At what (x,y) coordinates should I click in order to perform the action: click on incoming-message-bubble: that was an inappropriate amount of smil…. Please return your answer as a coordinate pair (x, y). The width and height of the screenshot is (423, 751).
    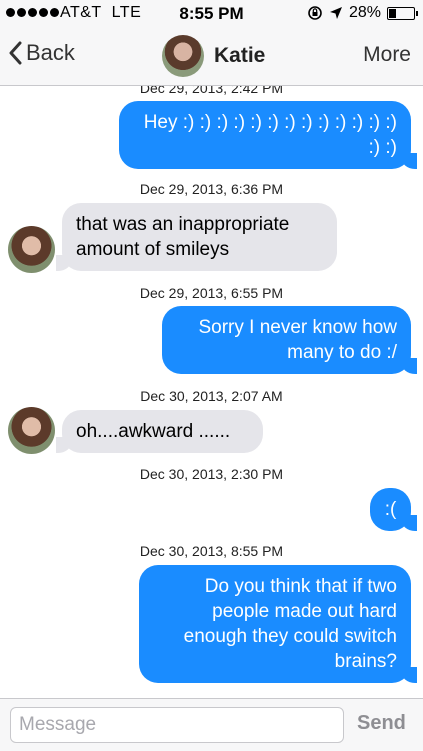
    Looking at the image, I should click on (196, 237).